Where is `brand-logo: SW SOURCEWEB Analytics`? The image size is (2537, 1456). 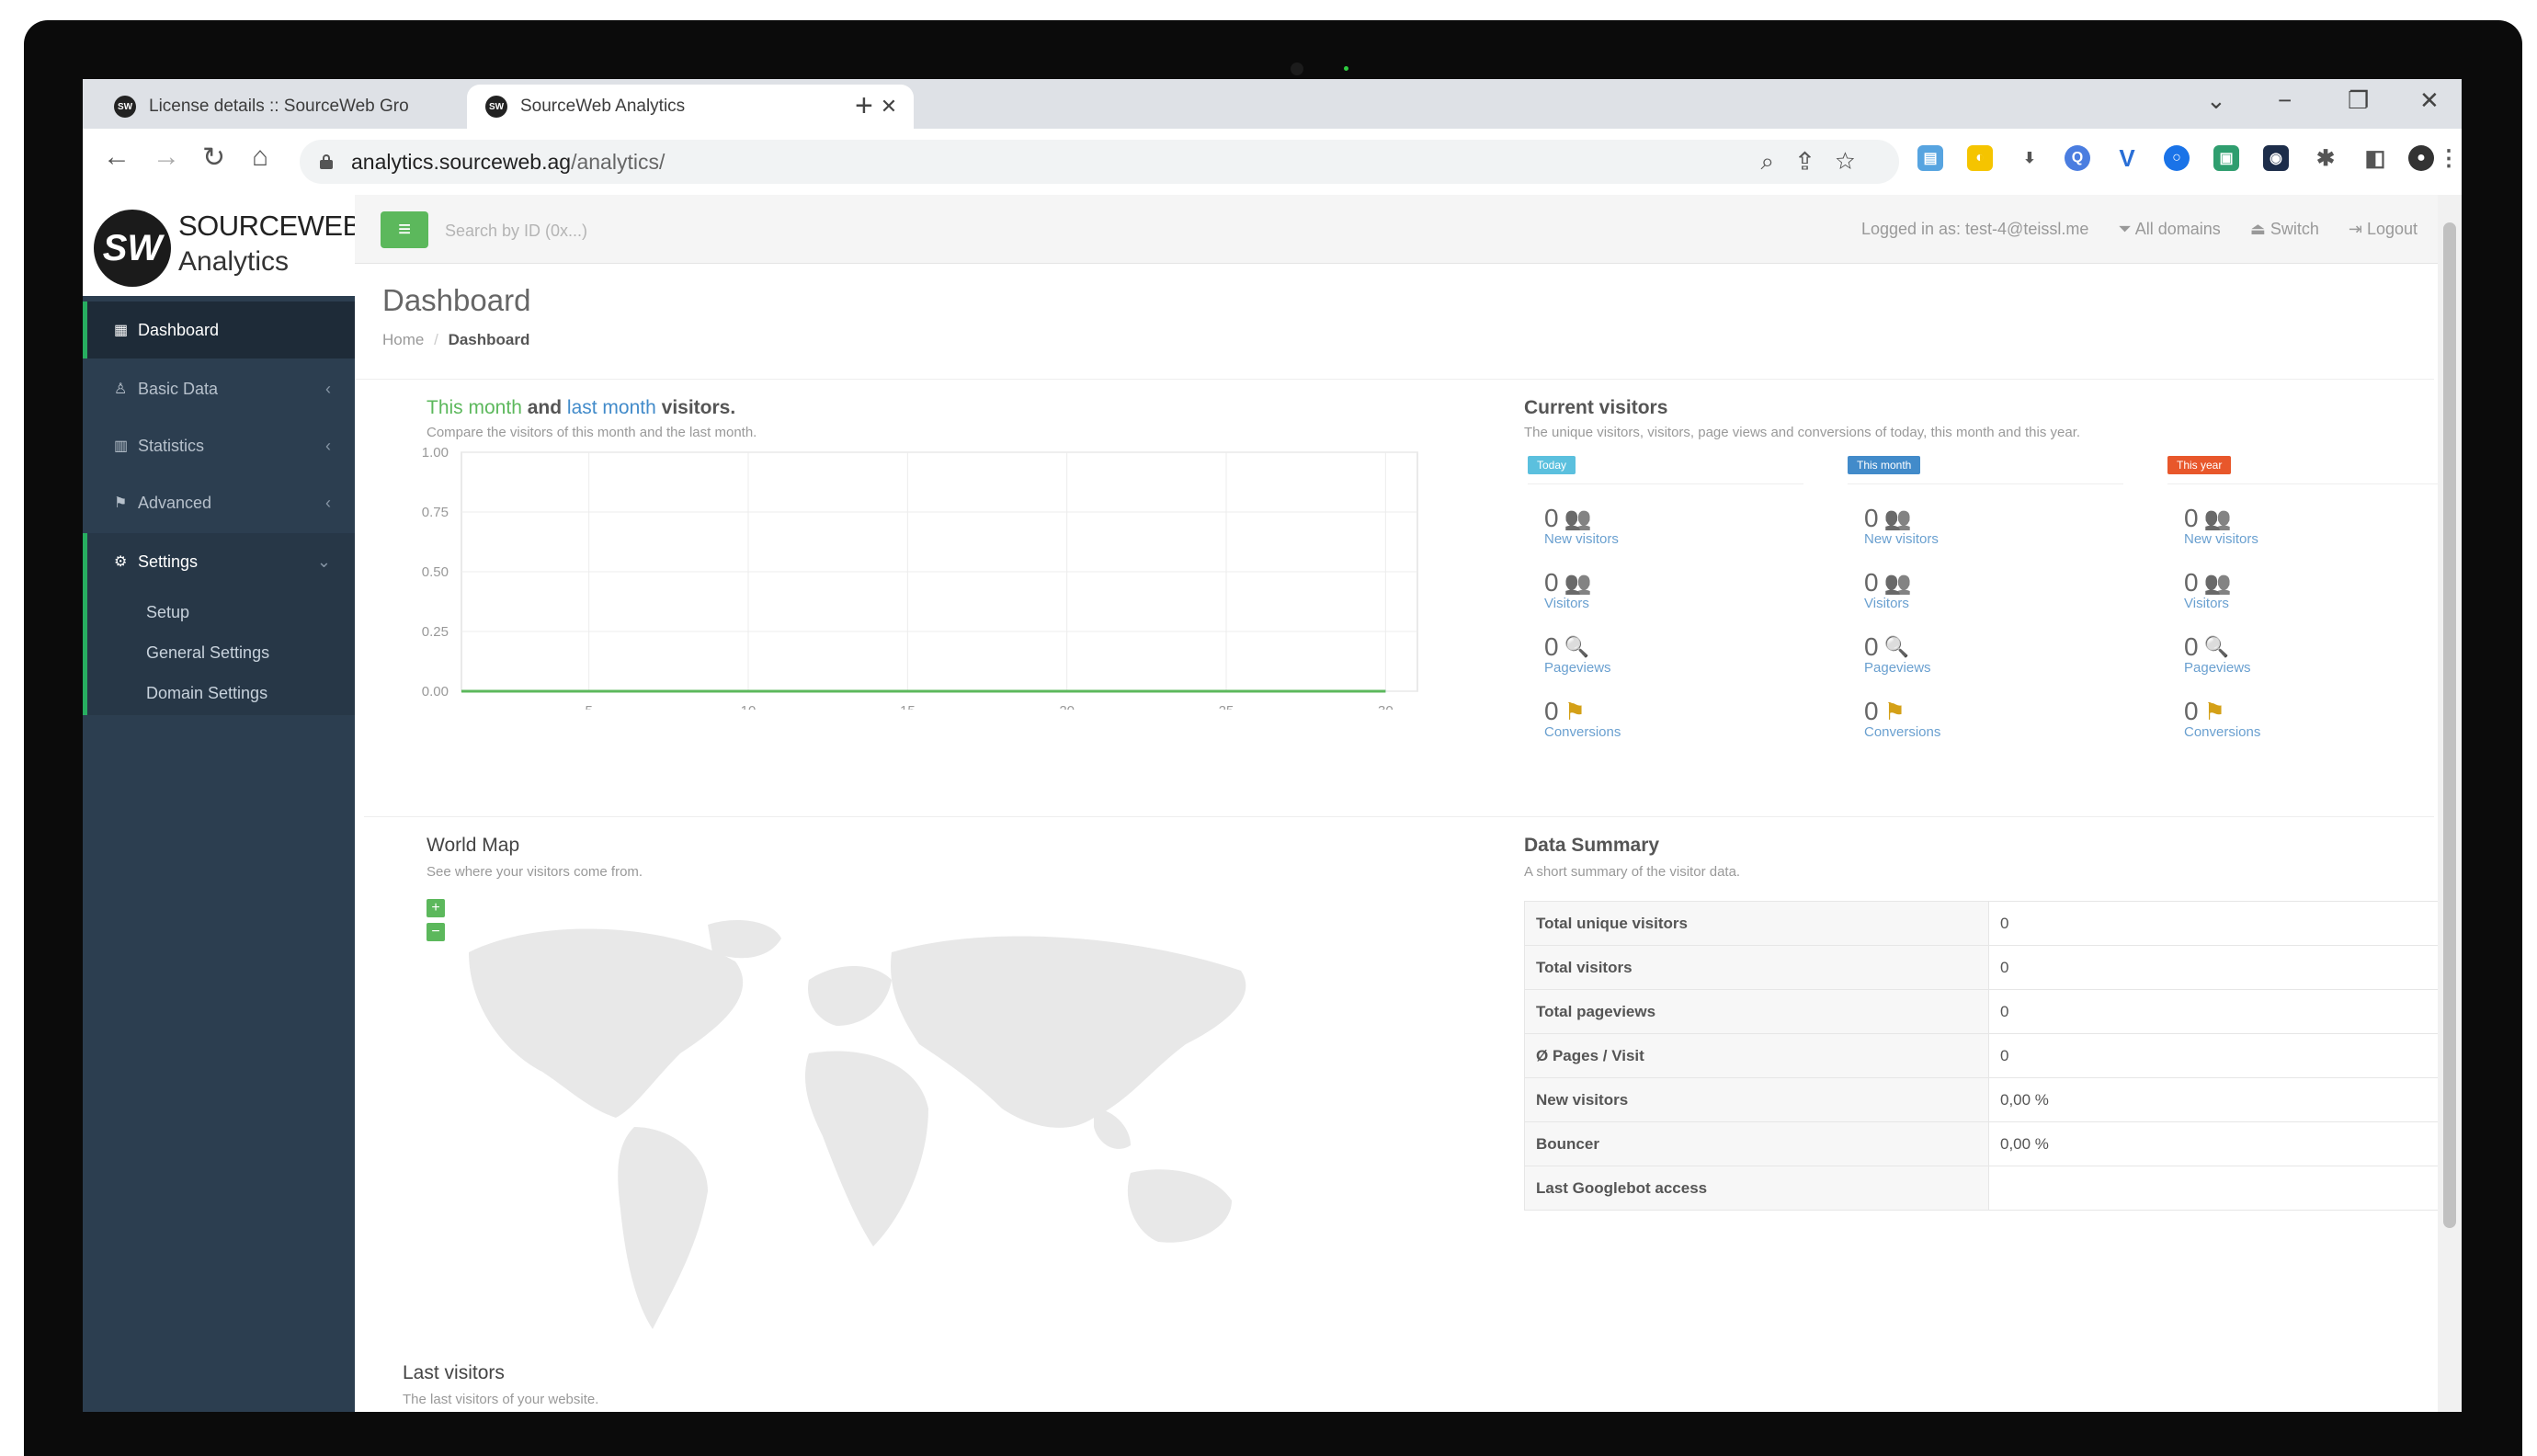
brand-logo: SW SOURCEWEB Analytics is located at coordinates (222, 245).